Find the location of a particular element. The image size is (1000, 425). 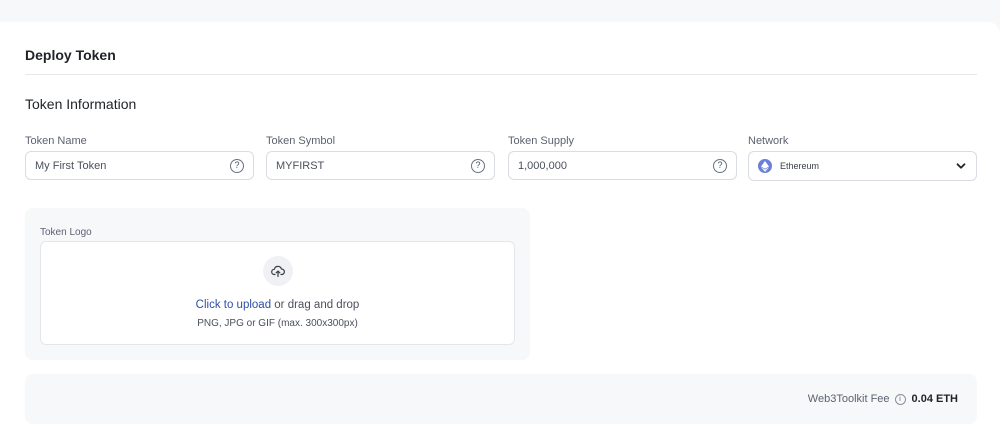

token-logo-label: Token Logo is located at coordinates (66, 232).